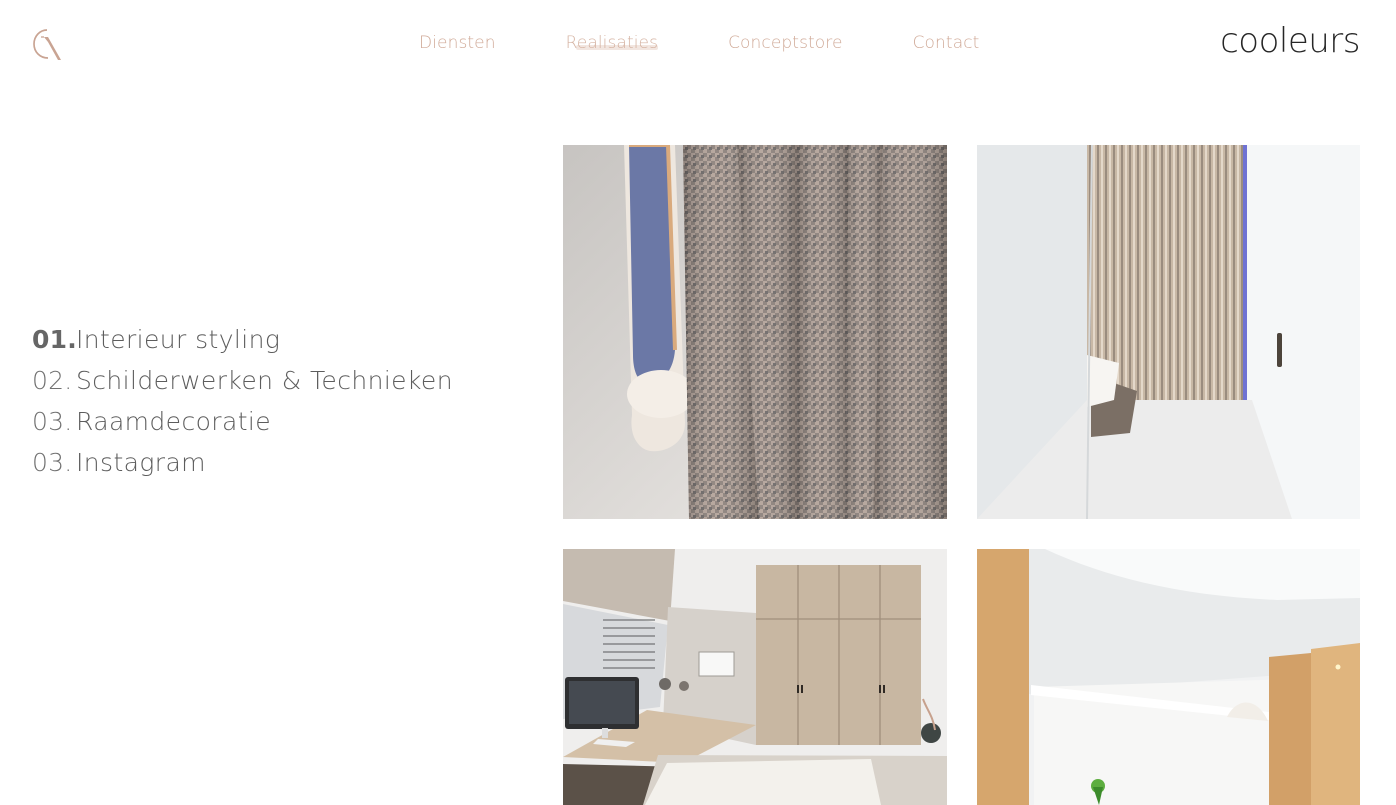 This screenshot has height=805, width=1396. I want to click on brand-monogram-icon, so click(48, 45).